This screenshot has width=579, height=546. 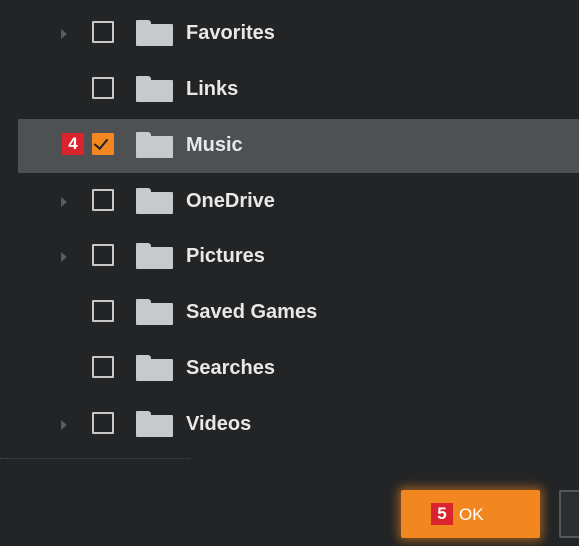 What do you see at coordinates (219, 424) in the screenshot?
I see `folder-label: Videos` at bounding box center [219, 424].